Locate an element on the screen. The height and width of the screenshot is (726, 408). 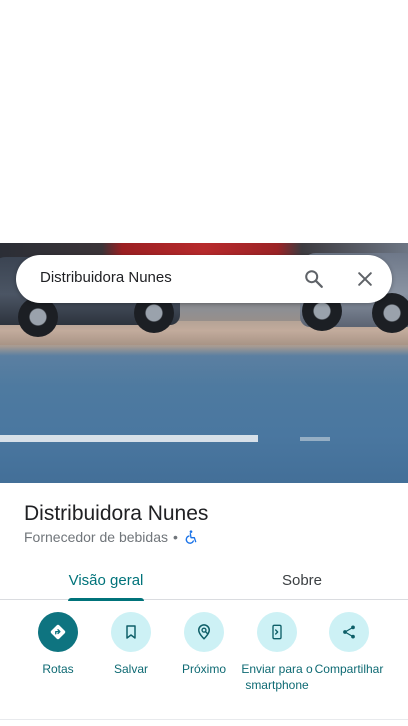
send-to-phone-circle is located at coordinates (277, 632).